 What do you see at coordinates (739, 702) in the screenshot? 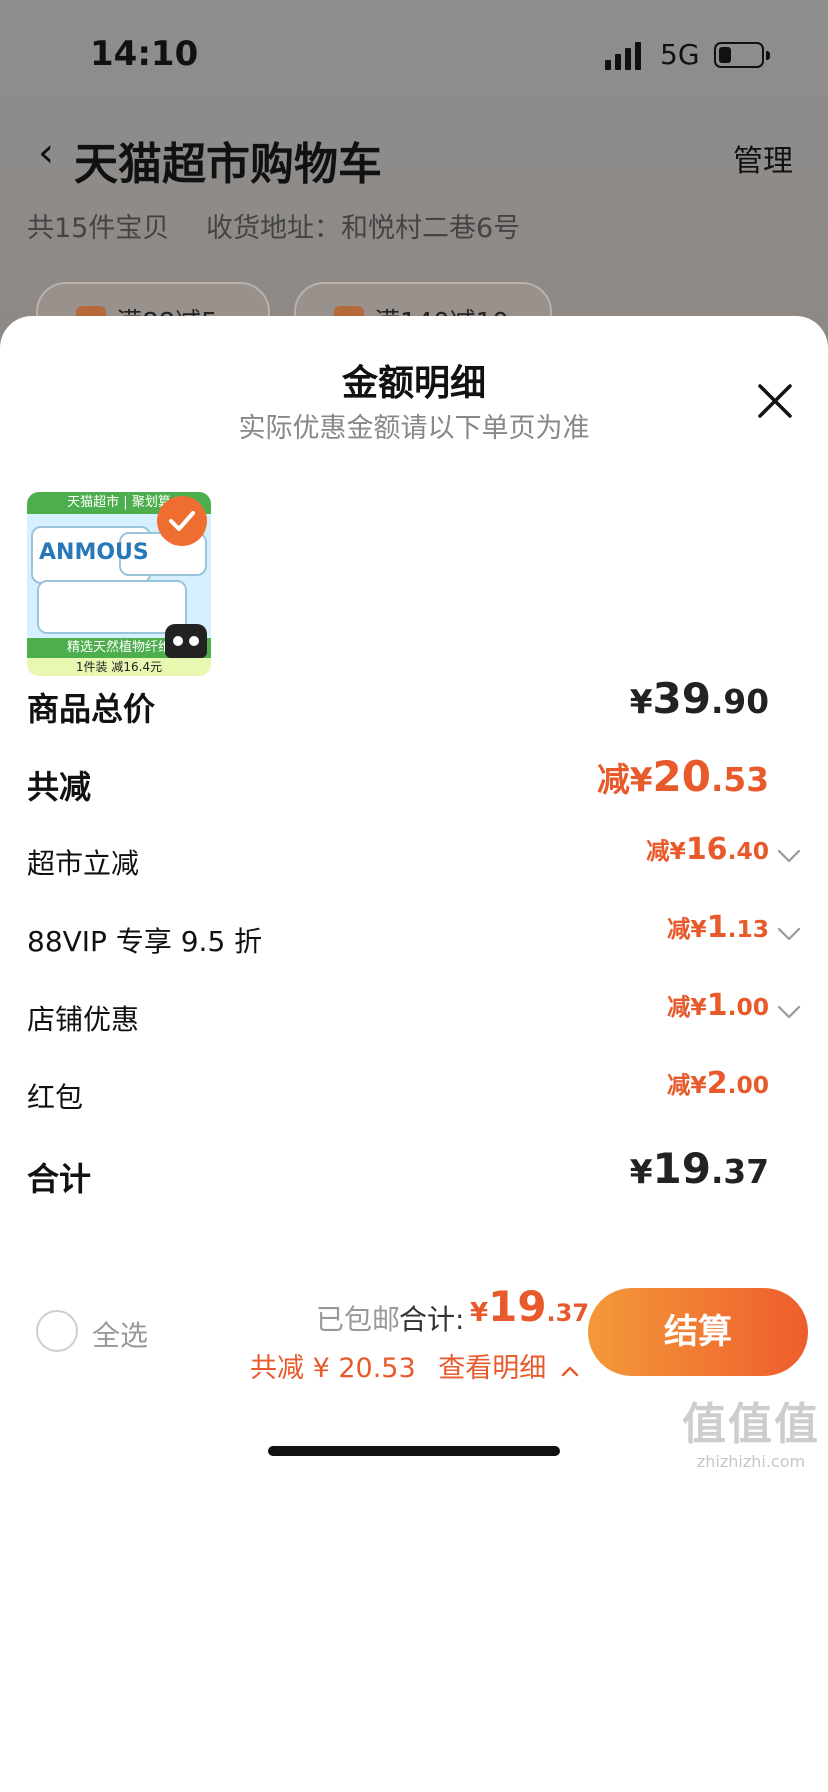
I see `amount-decimal: .90` at bounding box center [739, 702].